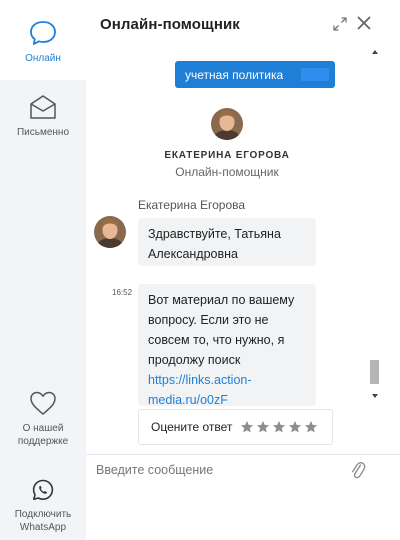  I want to click on heart-icon, so click(43, 403).